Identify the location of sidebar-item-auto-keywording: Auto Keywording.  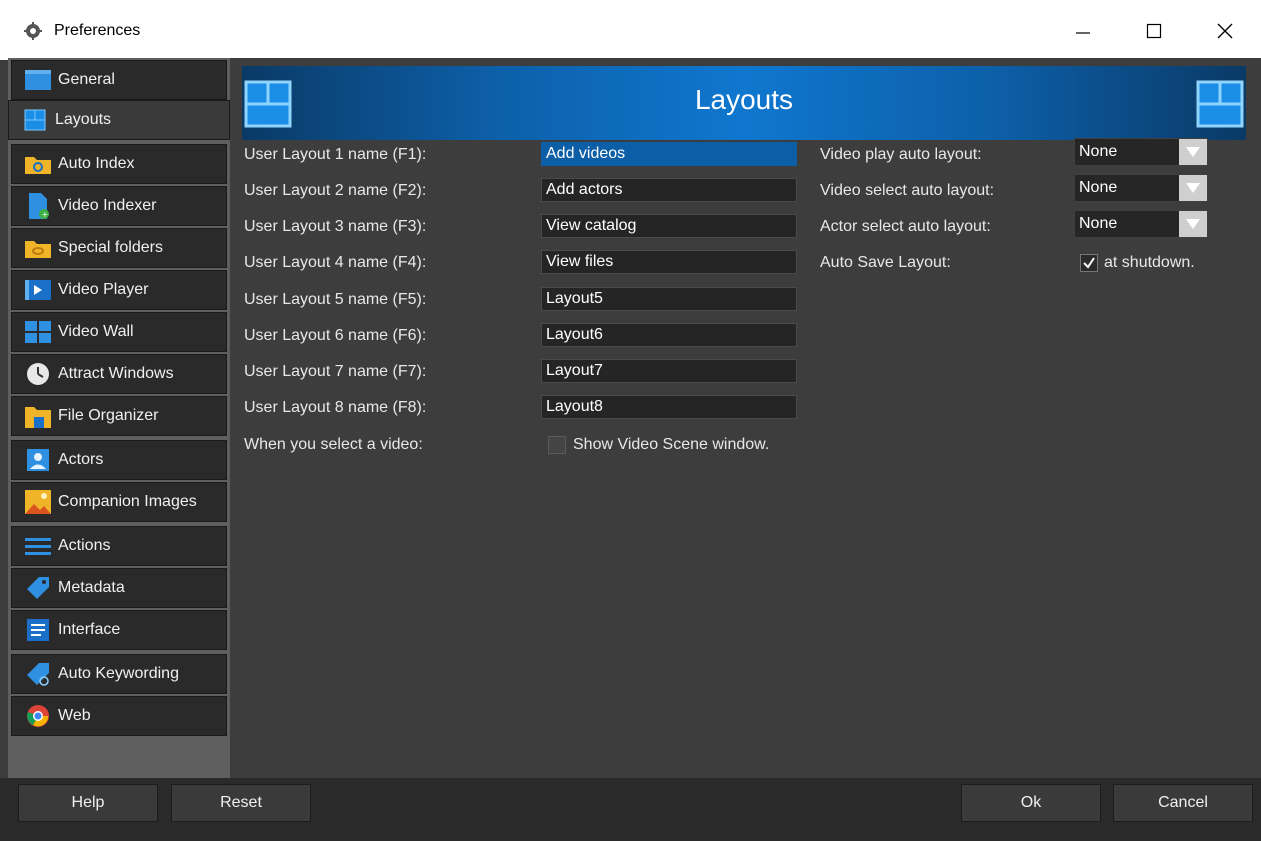
(119, 674).